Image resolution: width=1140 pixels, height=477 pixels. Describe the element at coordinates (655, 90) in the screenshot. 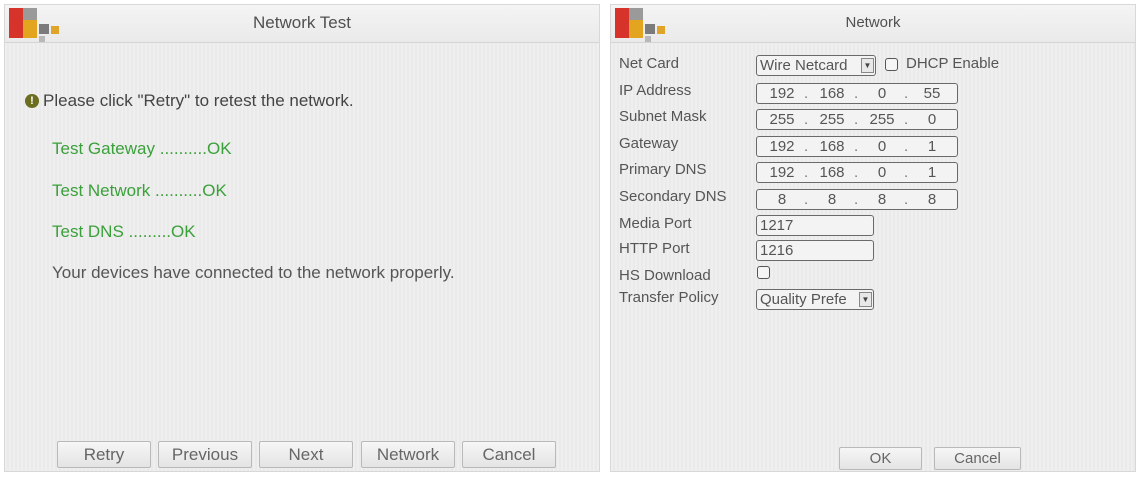

I see `ip-address-label: IP Address` at that location.